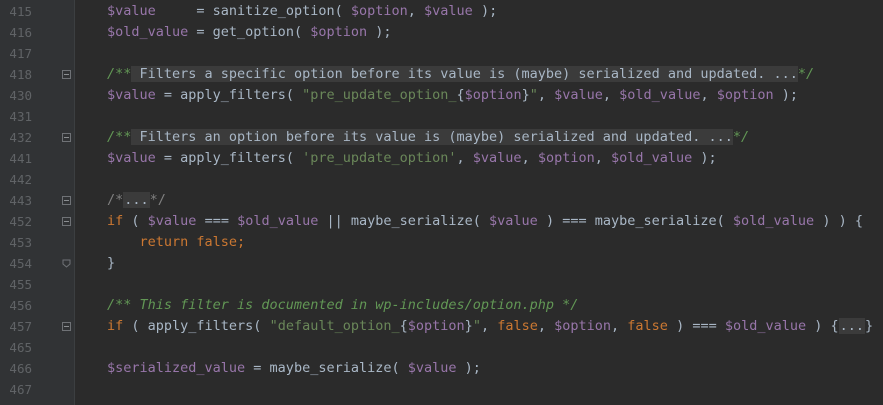 The height and width of the screenshot is (405, 883). I want to click on line-number: 455, so click(16, 284).